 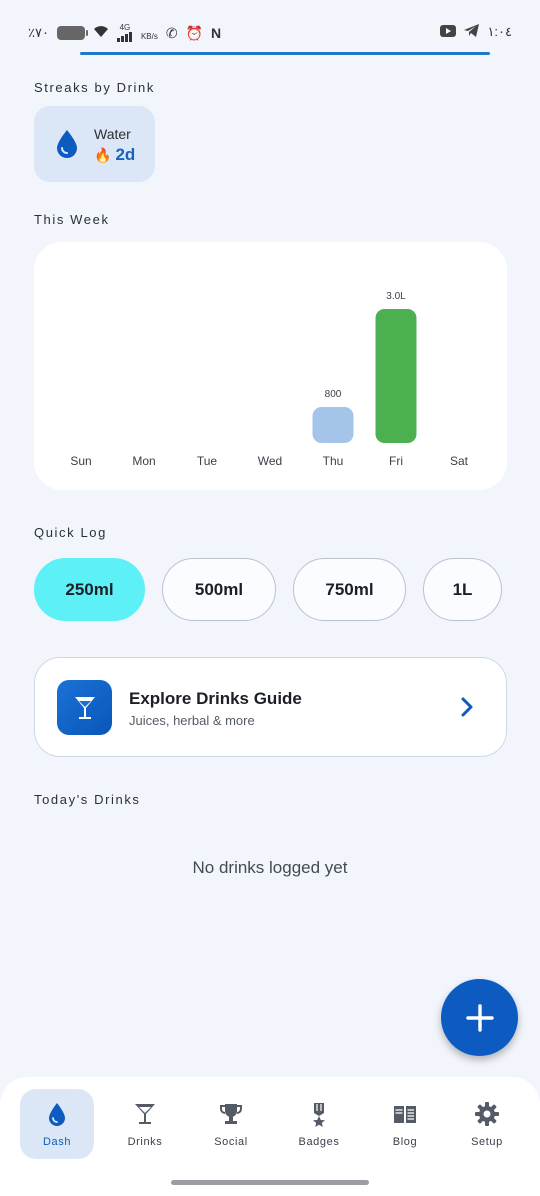 What do you see at coordinates (94, 87) in the screenshot?
I see `streaks-section-label: Streaks by Drink` at bounding box center [94, 87].